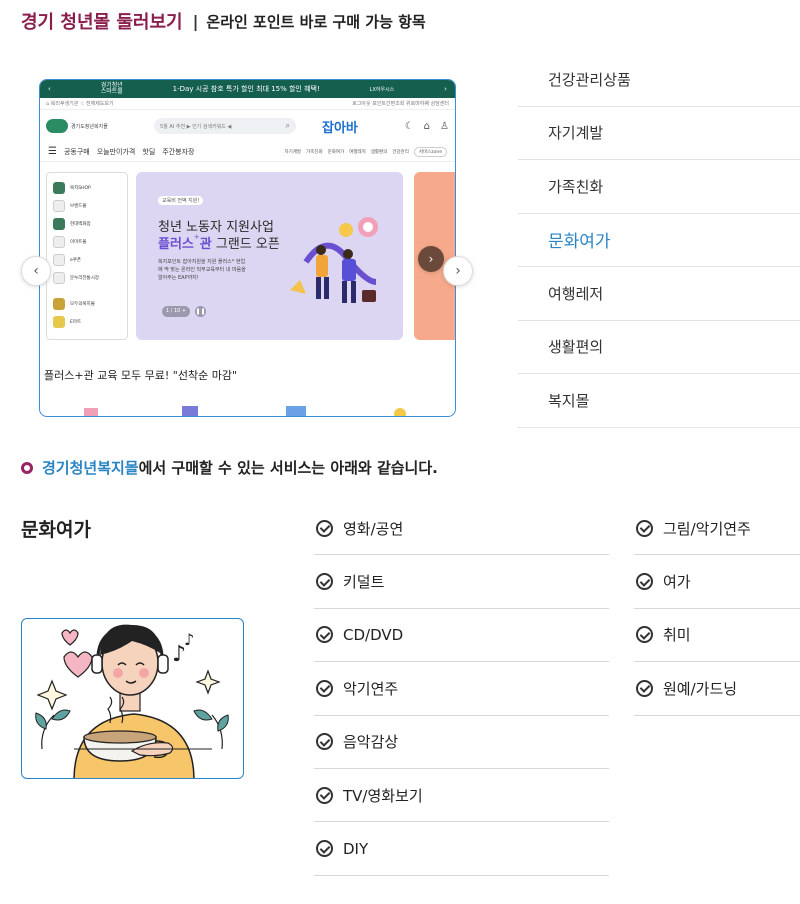 This screenshot has height=904, width=800. What do you see at coordinates (87, 322) in the screenshot?
I see `mall-category-item: E마트` at bounding box center [87, 322].